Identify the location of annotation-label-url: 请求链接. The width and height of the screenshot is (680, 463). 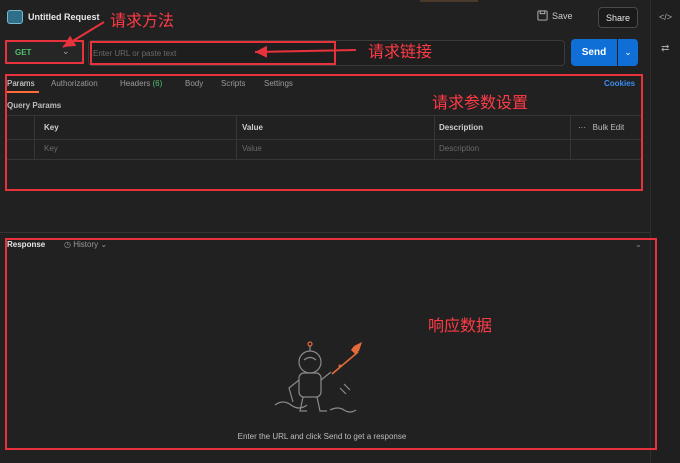
(400, 51).